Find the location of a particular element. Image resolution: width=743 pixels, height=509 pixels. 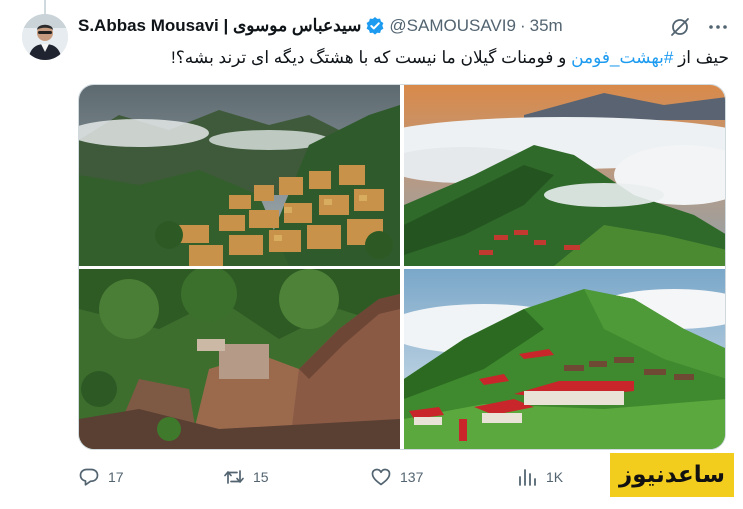

repost-count: 15 is located at coordinates (261, 477).